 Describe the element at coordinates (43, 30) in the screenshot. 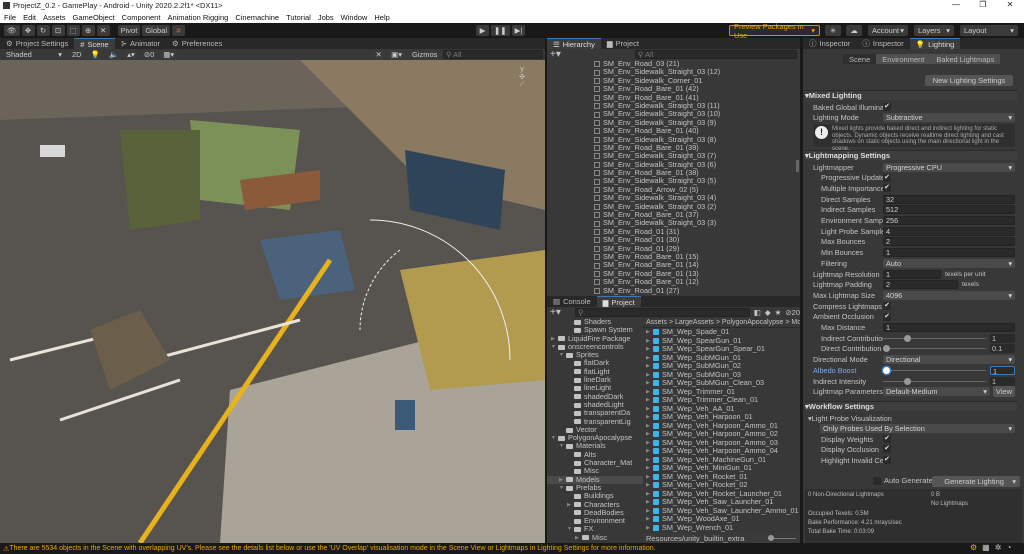

I see `rotate-tool-icon: ↻` at that location.